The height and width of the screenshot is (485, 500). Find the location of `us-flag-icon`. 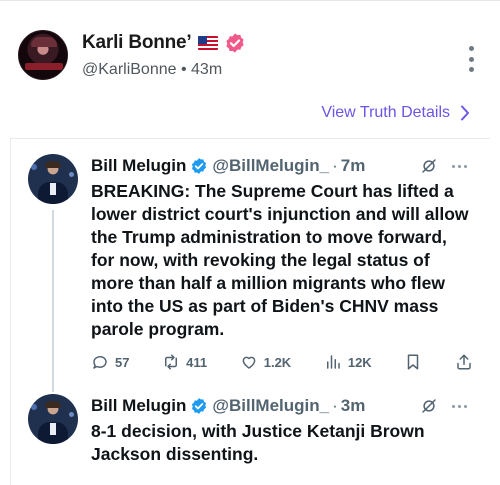

us-flag-icon is located at coordinates (207, 43).